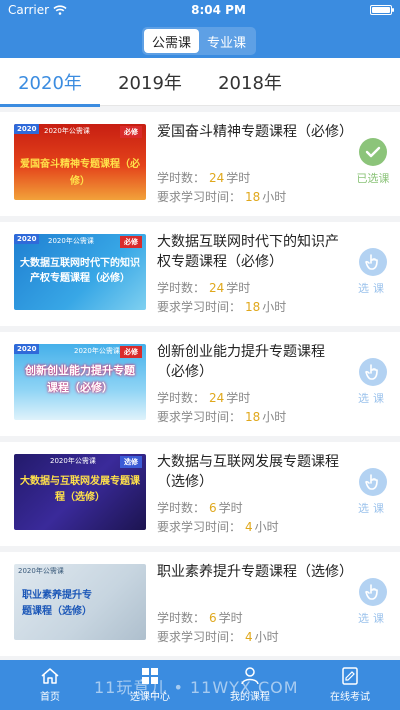  I want to click on course-required-time: 要求学习时间： 4 小时, so click(218, 636).